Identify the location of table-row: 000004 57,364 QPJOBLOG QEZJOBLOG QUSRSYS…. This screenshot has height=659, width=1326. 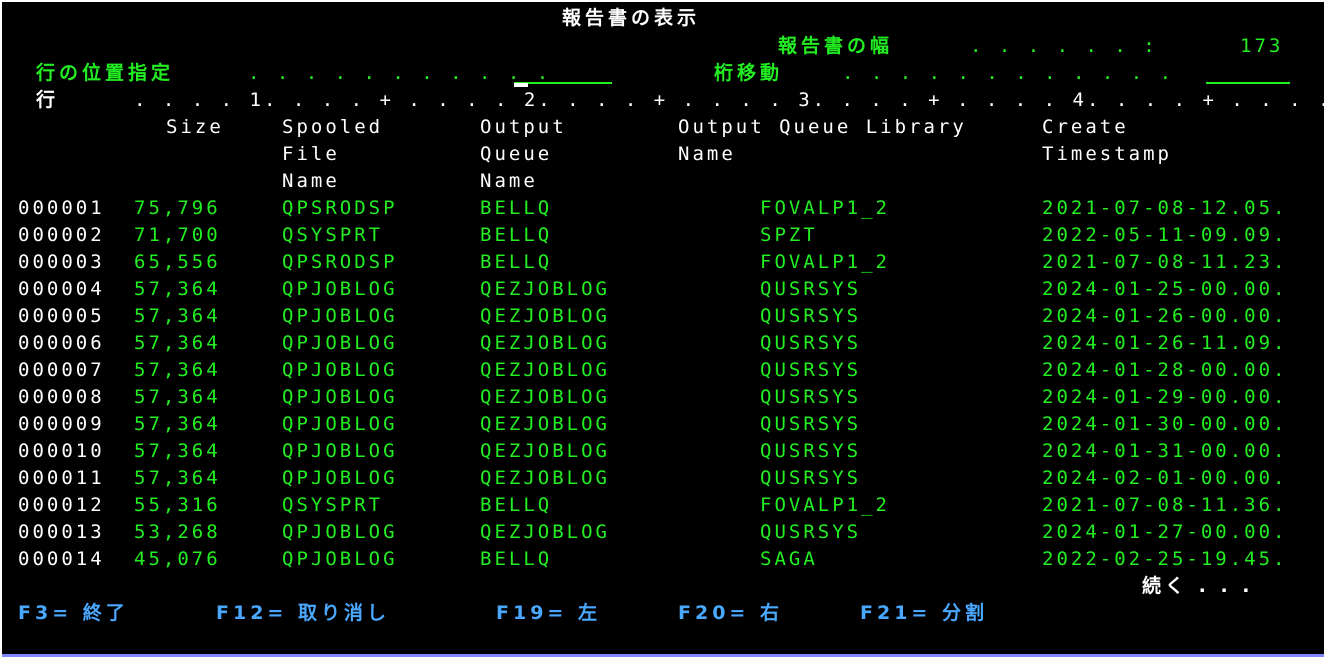
(663, 289).